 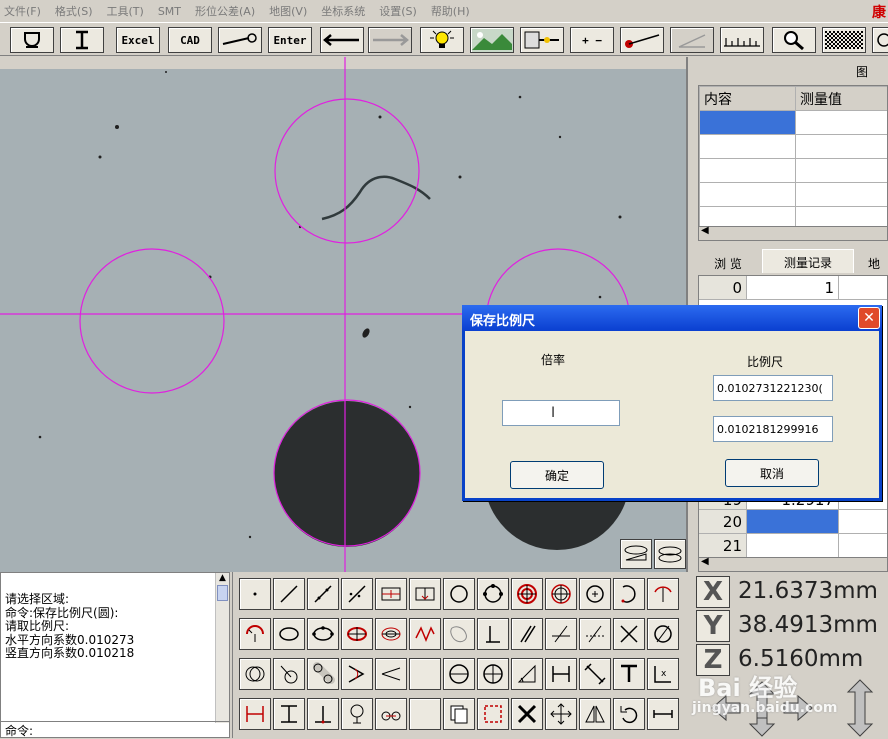 What do you see at coordinates (425, 594) in the screenshot?
I see `tool-rect-edge` at bounding box center [425, 594].